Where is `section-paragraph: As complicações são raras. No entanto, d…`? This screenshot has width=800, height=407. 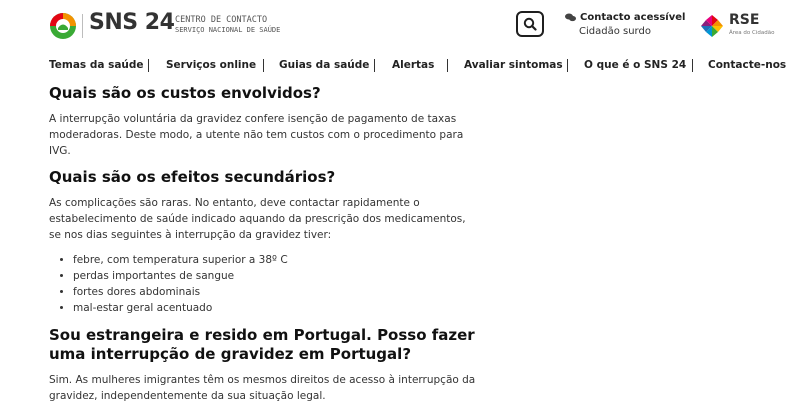
section-paragraph: As complicações são raras. No entanto, d… is located at coordinates (257, 219).